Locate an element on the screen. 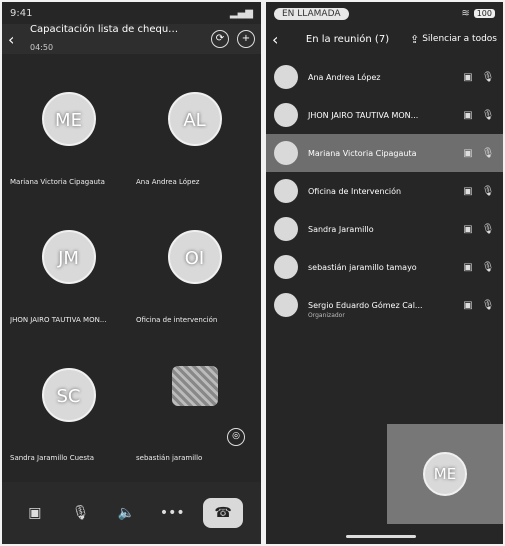 The width and height of the screenshot is (505, 546). participant-name: Mariana Victoria Cipagauta is located at coordinates (362, 153).